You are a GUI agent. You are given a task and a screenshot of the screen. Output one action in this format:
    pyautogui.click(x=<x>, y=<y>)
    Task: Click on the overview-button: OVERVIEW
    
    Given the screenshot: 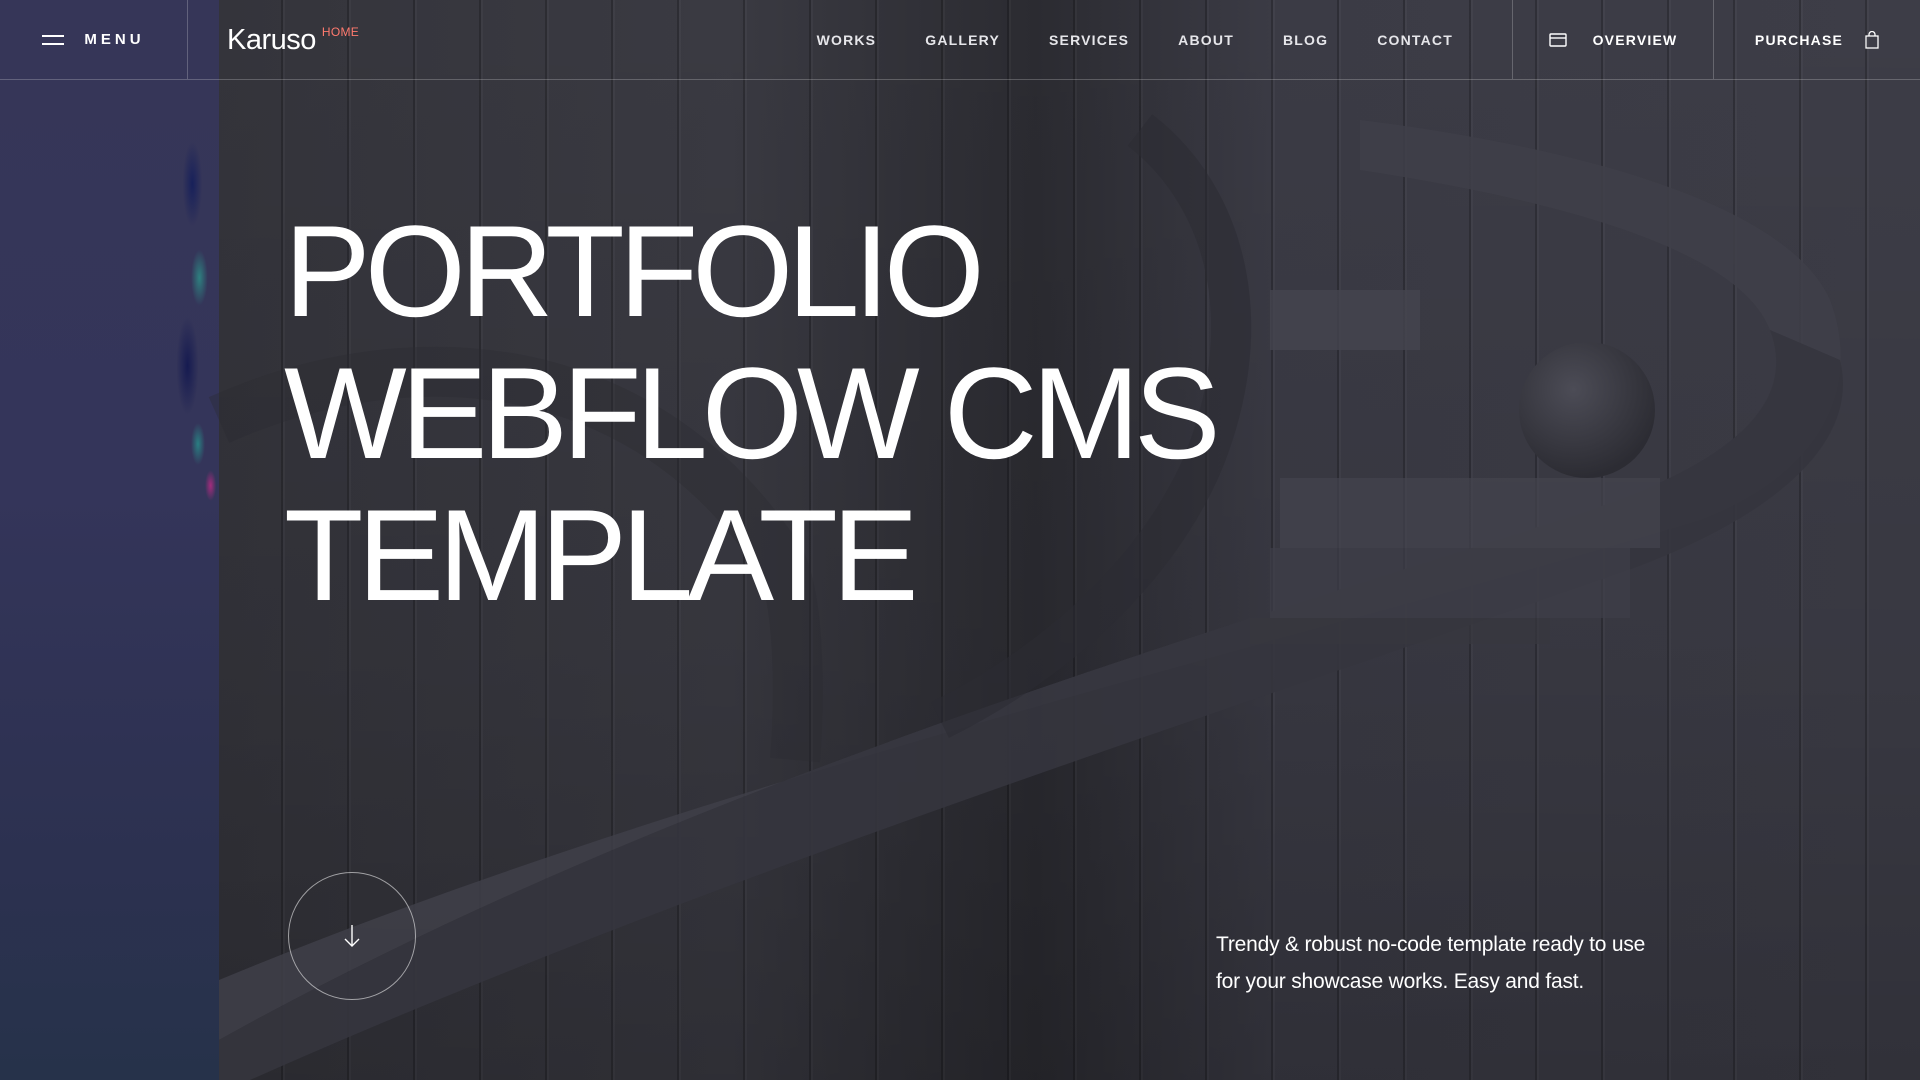 What is the action you would take?
    pyautogui.click(x=1613, y=39)
    